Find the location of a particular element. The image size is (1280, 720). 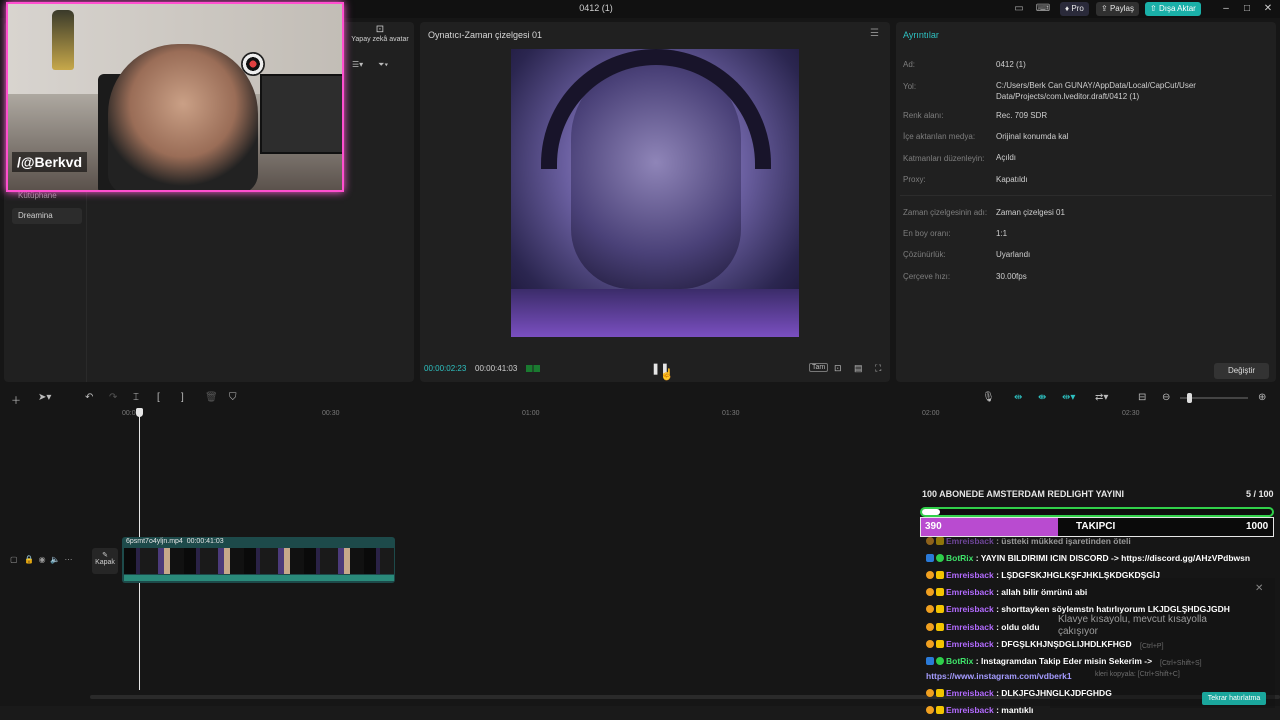

shortcut-icon: ⌨ is located at coordinates (1043, 9).